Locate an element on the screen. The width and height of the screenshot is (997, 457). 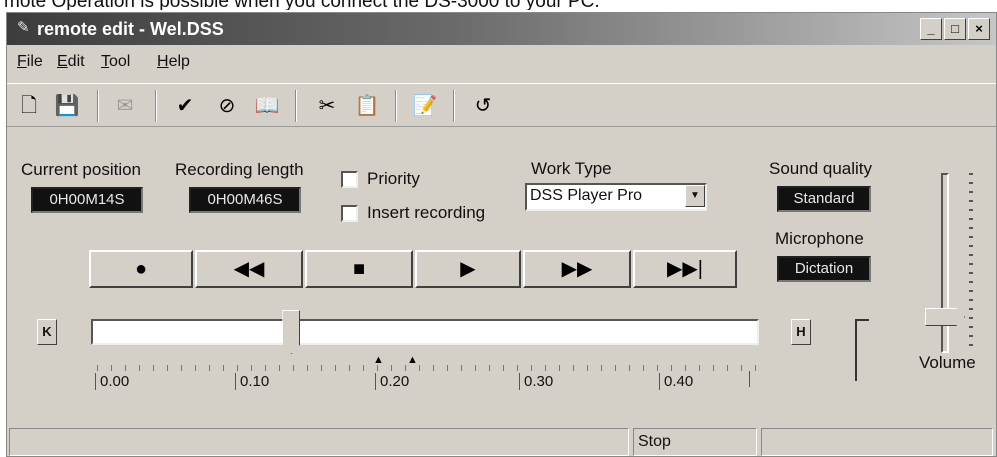
status-panel-extra is located at coordinates (877, 442).